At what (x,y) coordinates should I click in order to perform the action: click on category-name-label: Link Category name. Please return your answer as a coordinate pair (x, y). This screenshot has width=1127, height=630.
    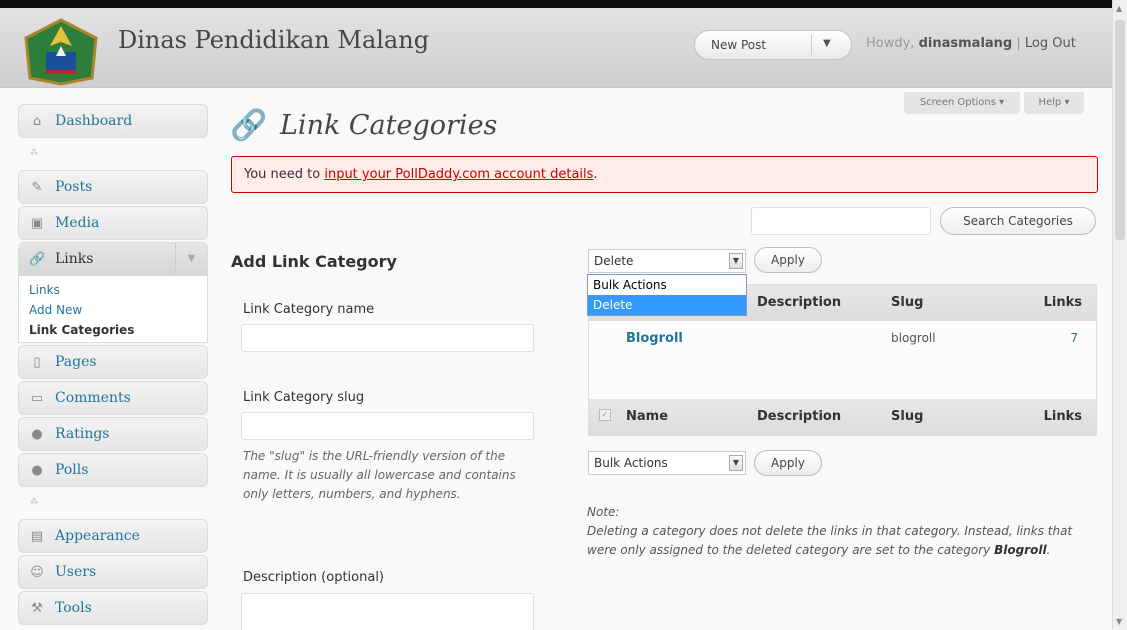
    Looking at the image, I should click on (309, 309).